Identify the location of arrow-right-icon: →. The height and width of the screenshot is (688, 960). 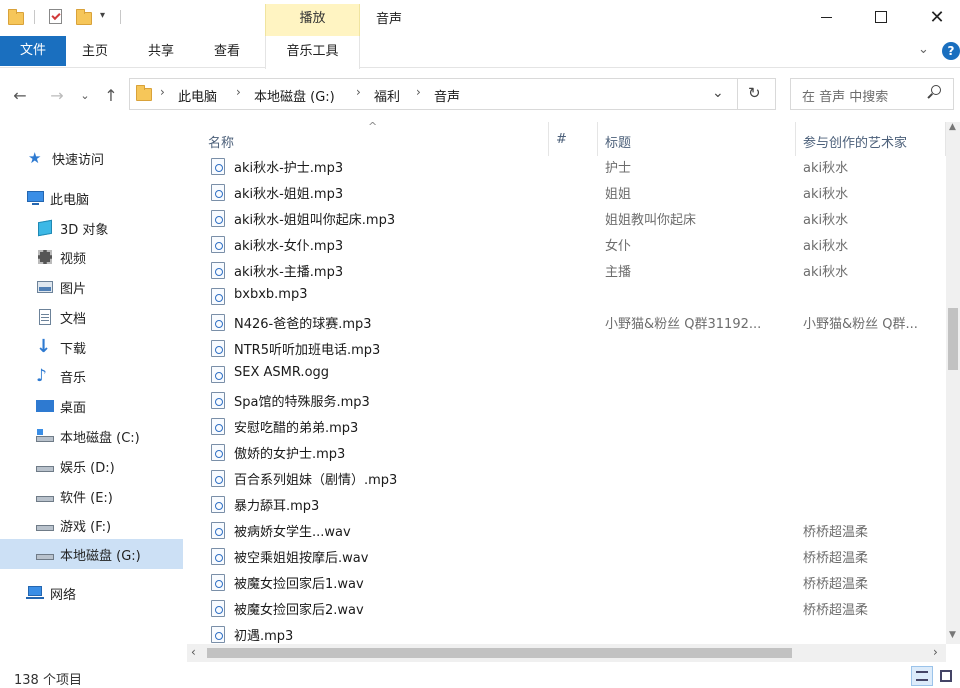
(57, 95).